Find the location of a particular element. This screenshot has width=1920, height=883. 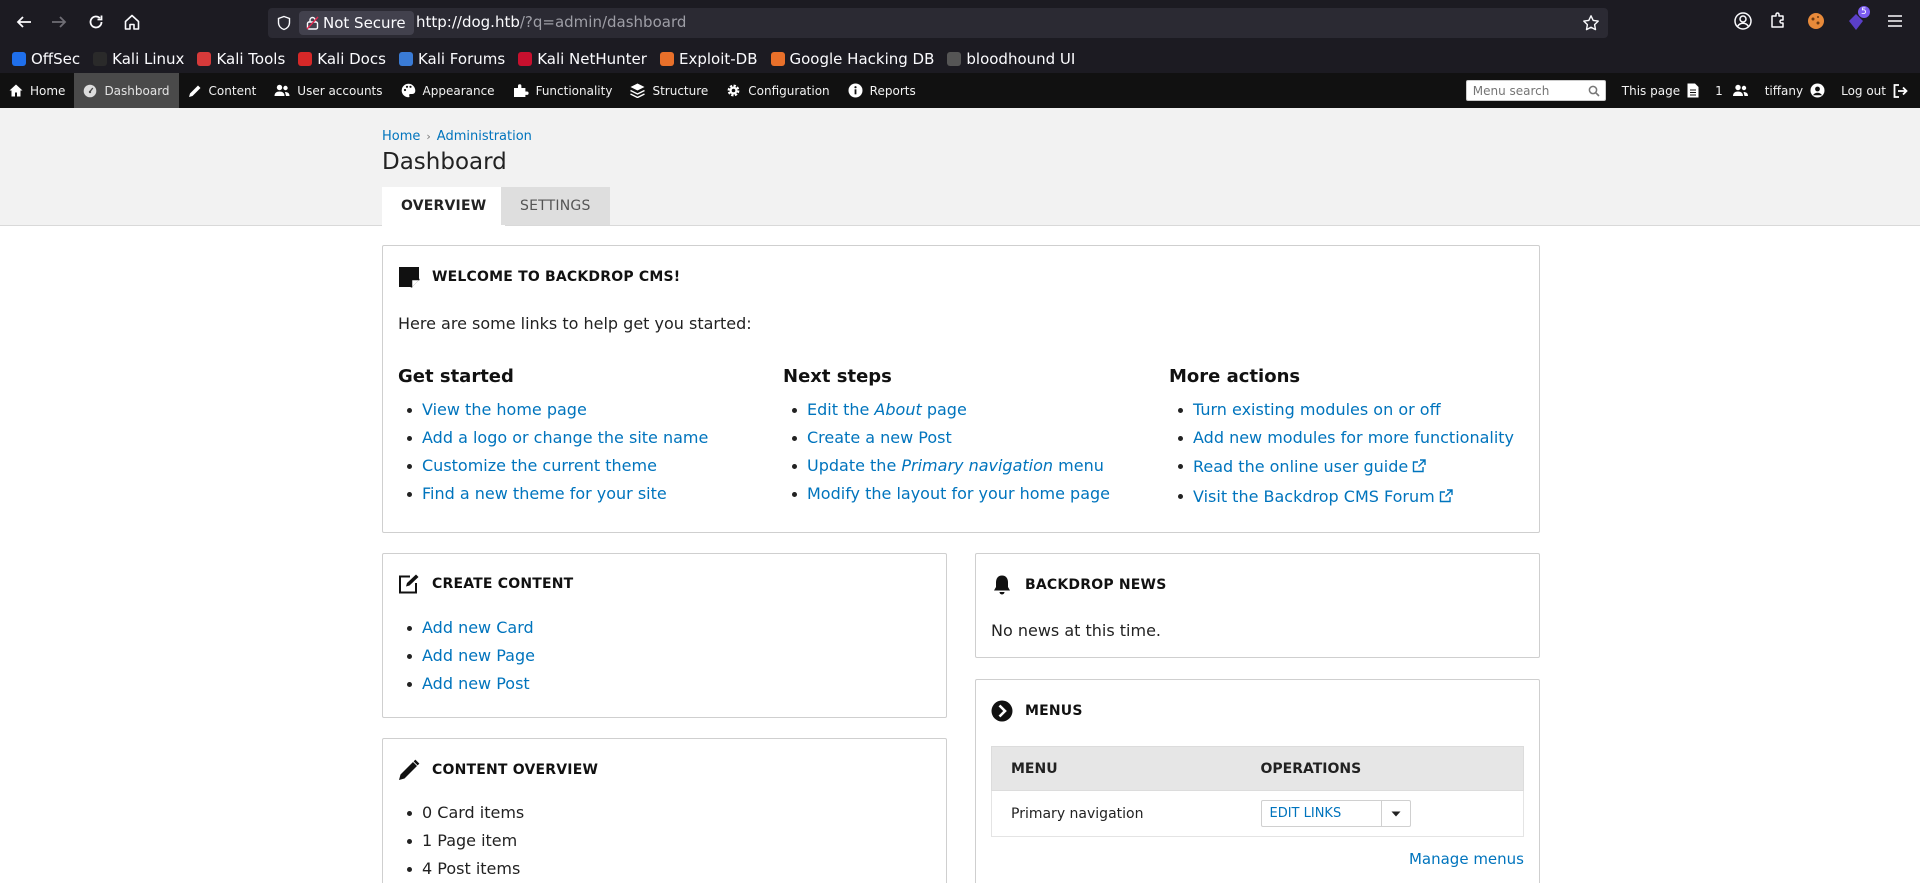

bookmark-star-icon is located at coordinates (1591, 23).